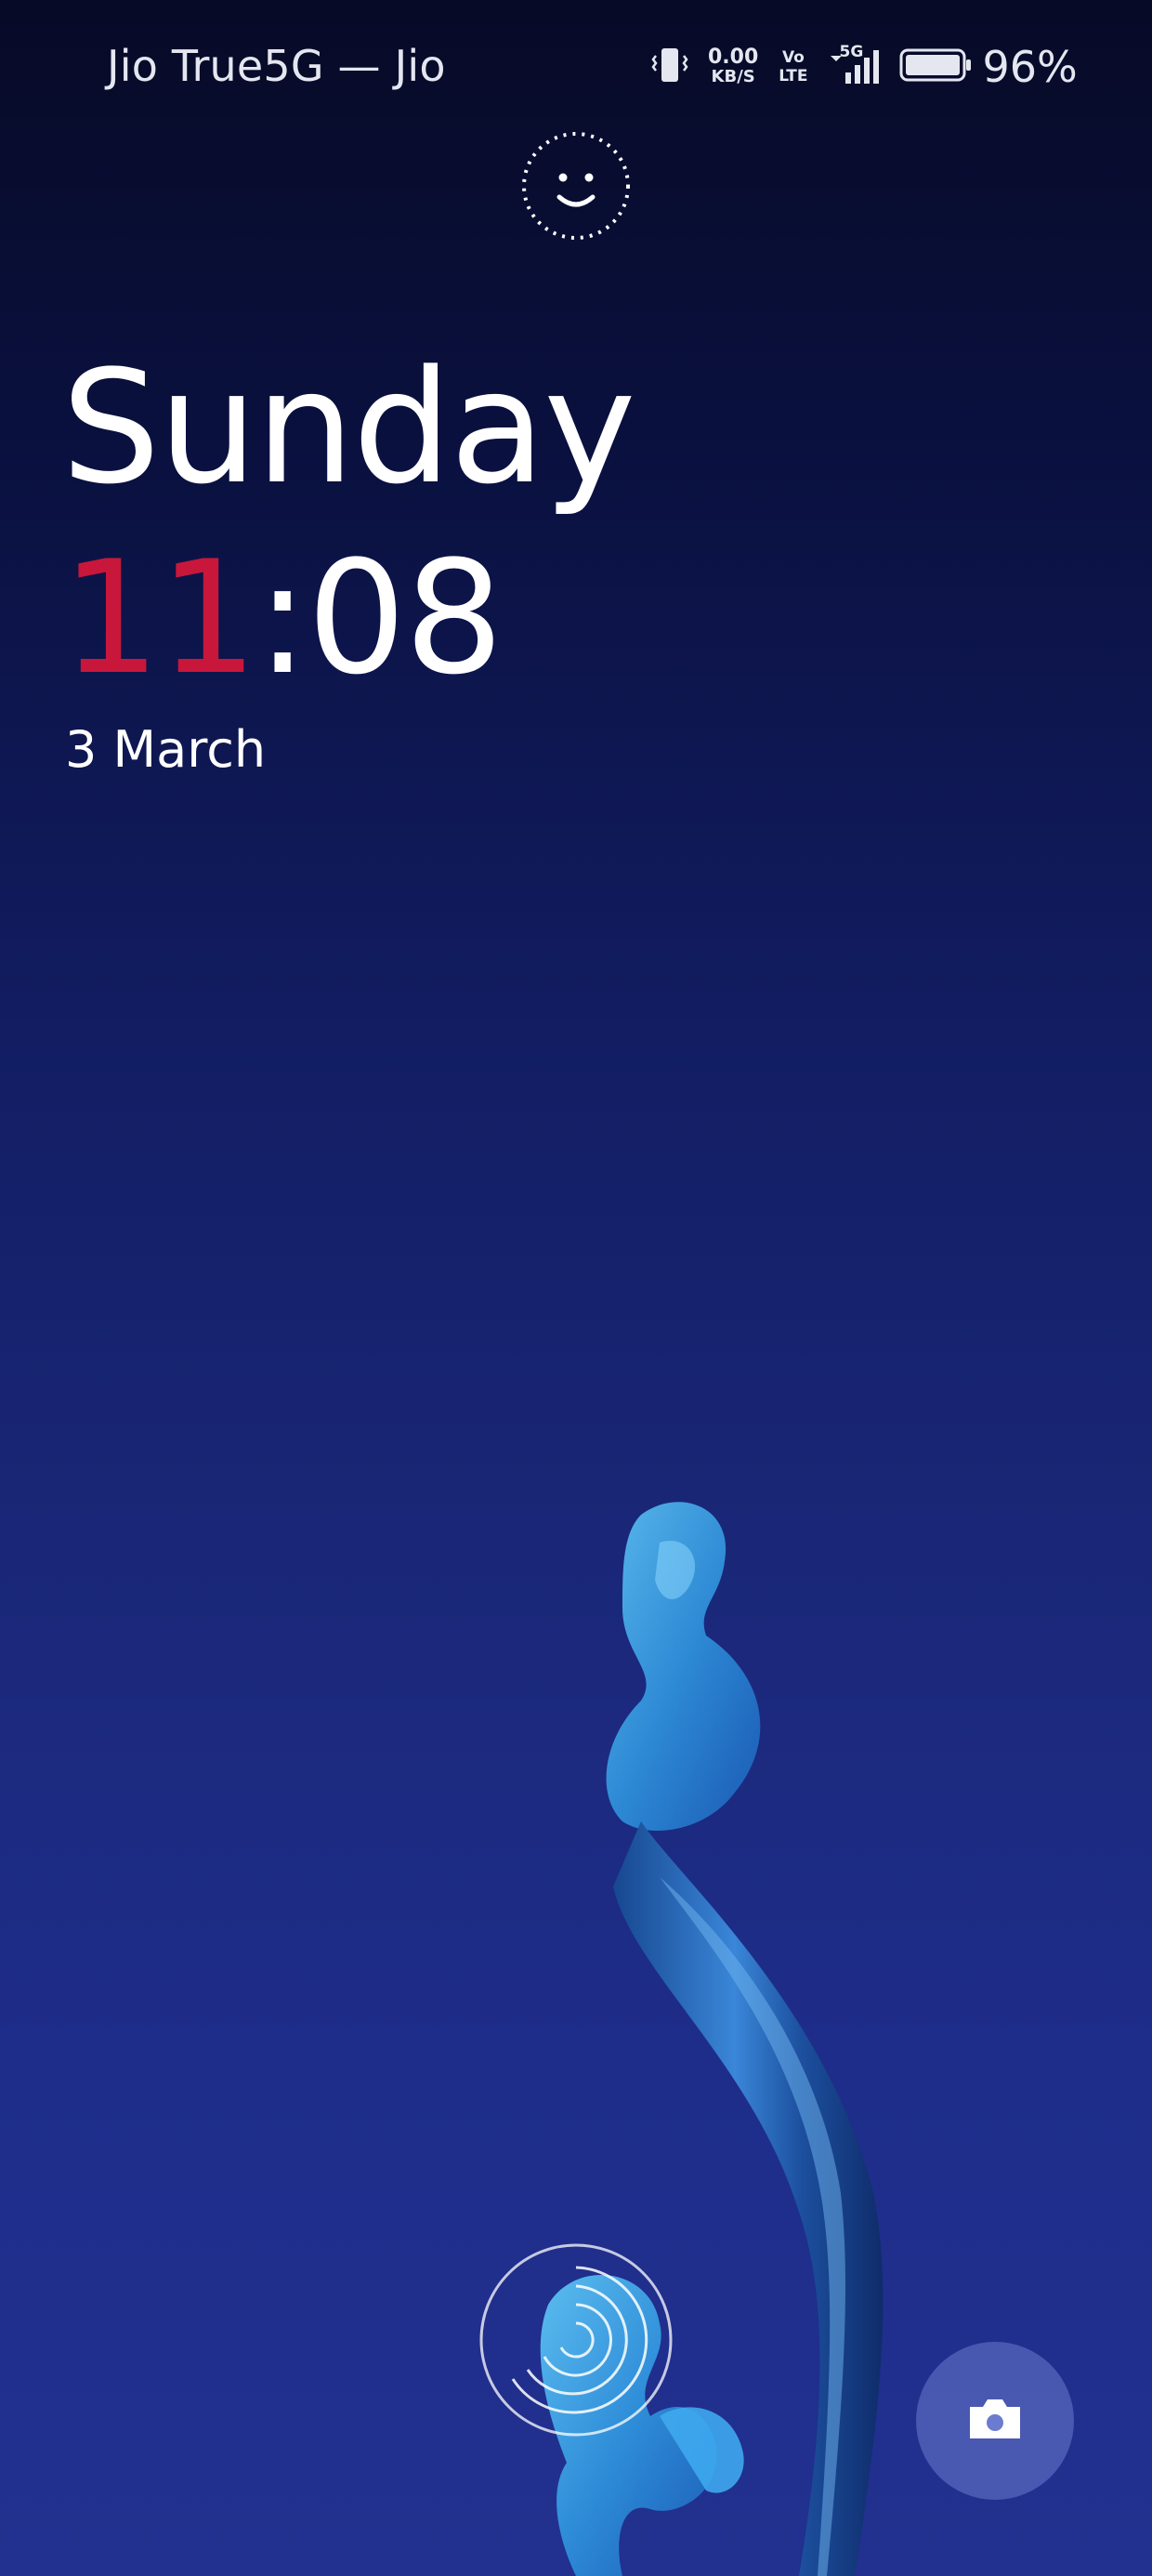  I want to click on camera-icon, so click(995, 2421).